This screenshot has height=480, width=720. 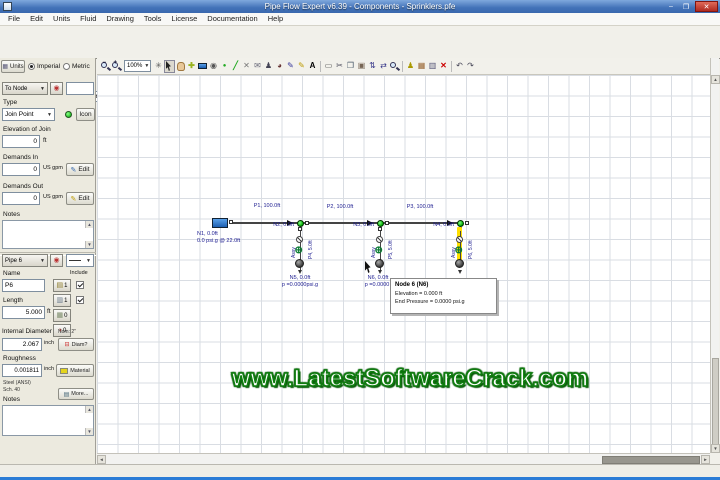 What do you see at coordinates (48, 234) in the screenshot?
I see `node-notes-textarea: ▲ ▼` at bounding box center [48, 234].